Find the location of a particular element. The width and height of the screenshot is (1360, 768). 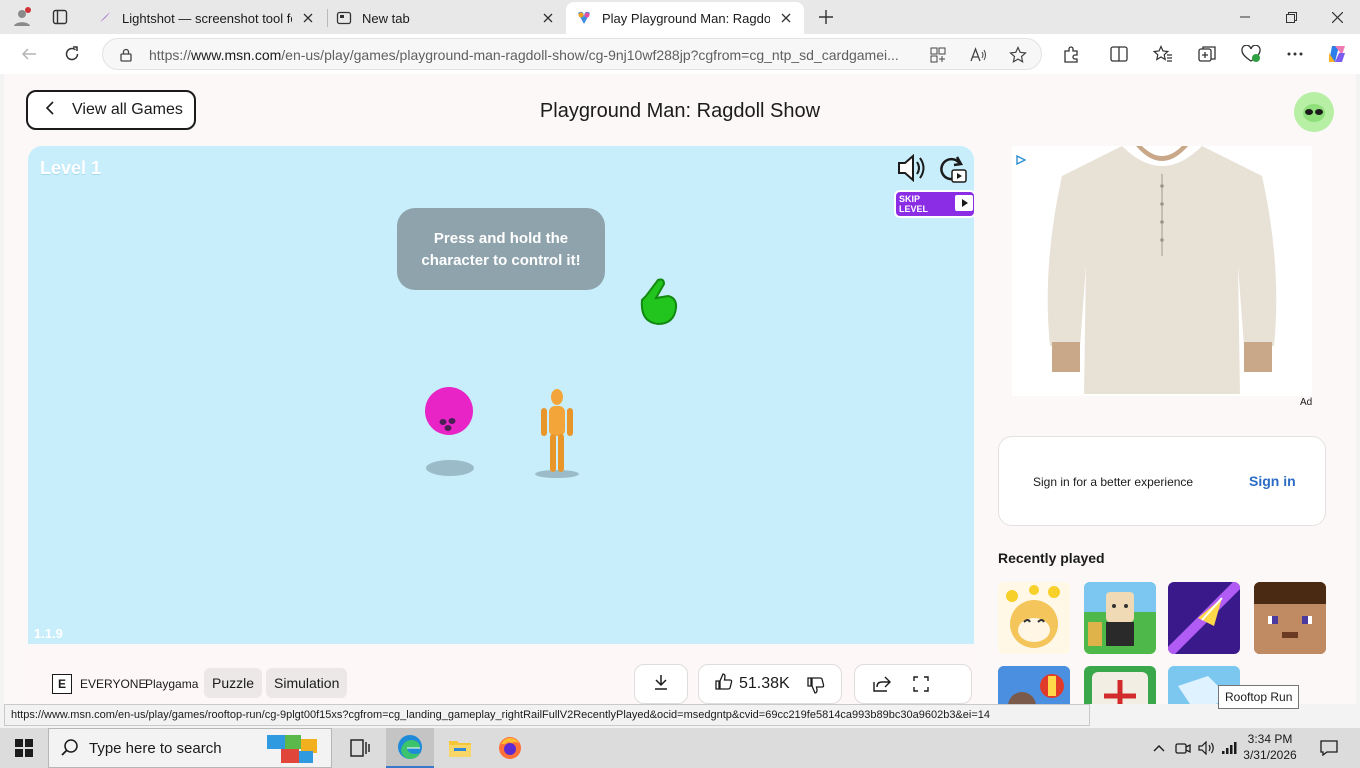

task-view-icon is located at coordinates (360, 748).